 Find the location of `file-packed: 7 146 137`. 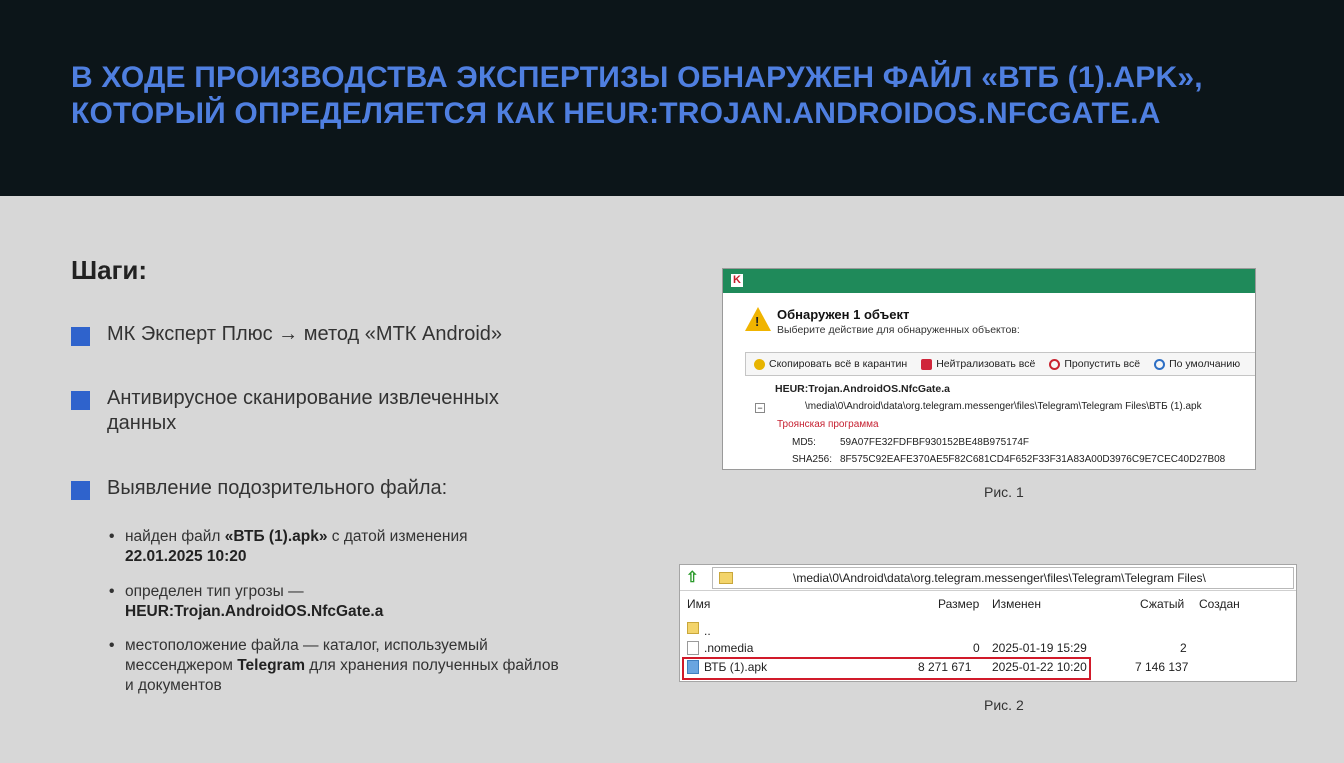

file-packed: 7 146 137 is located at coordinates (1162, 667).